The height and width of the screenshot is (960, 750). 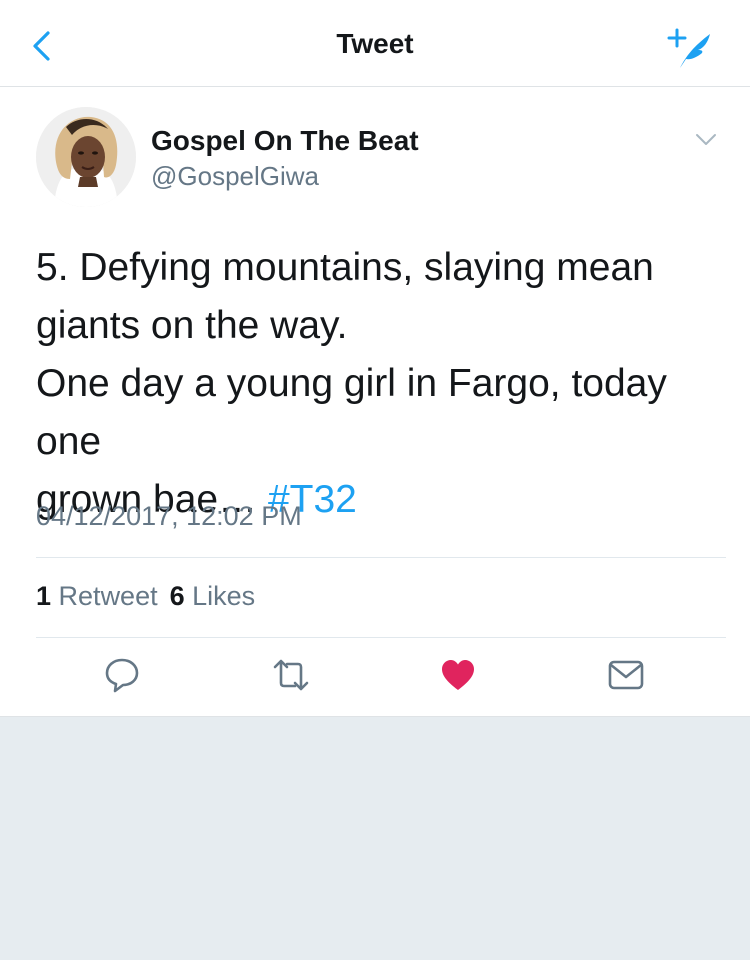 I want to click on reply-icon, so click(x=122, y=677).